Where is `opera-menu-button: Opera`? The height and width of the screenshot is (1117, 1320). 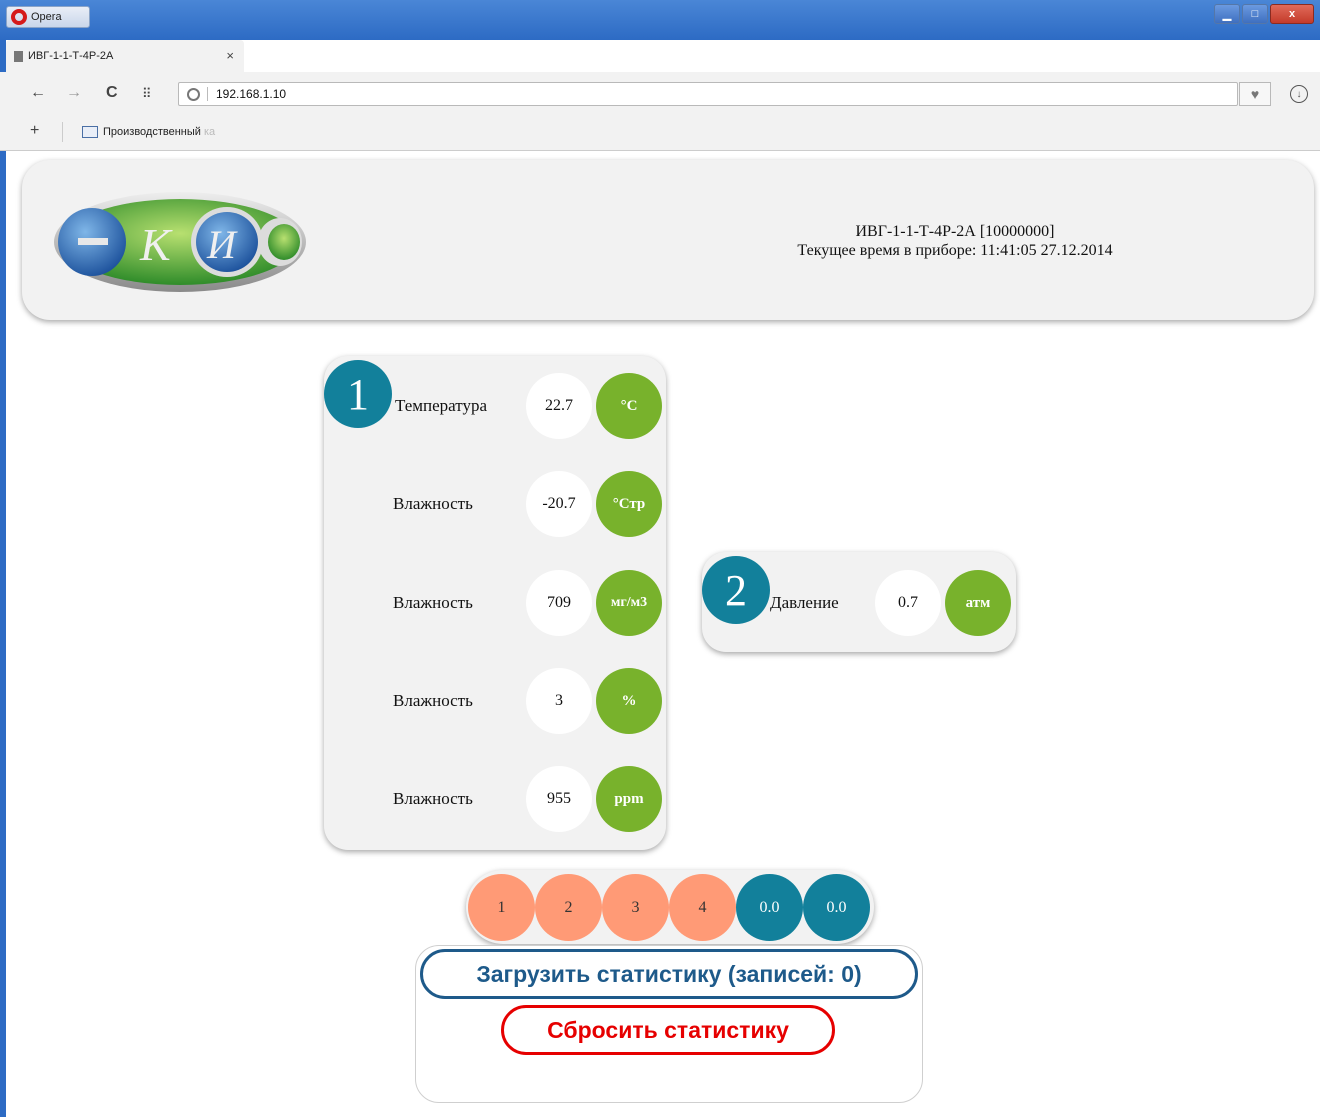
opera-menu-button: Opera is located at coordinates (48, 17).